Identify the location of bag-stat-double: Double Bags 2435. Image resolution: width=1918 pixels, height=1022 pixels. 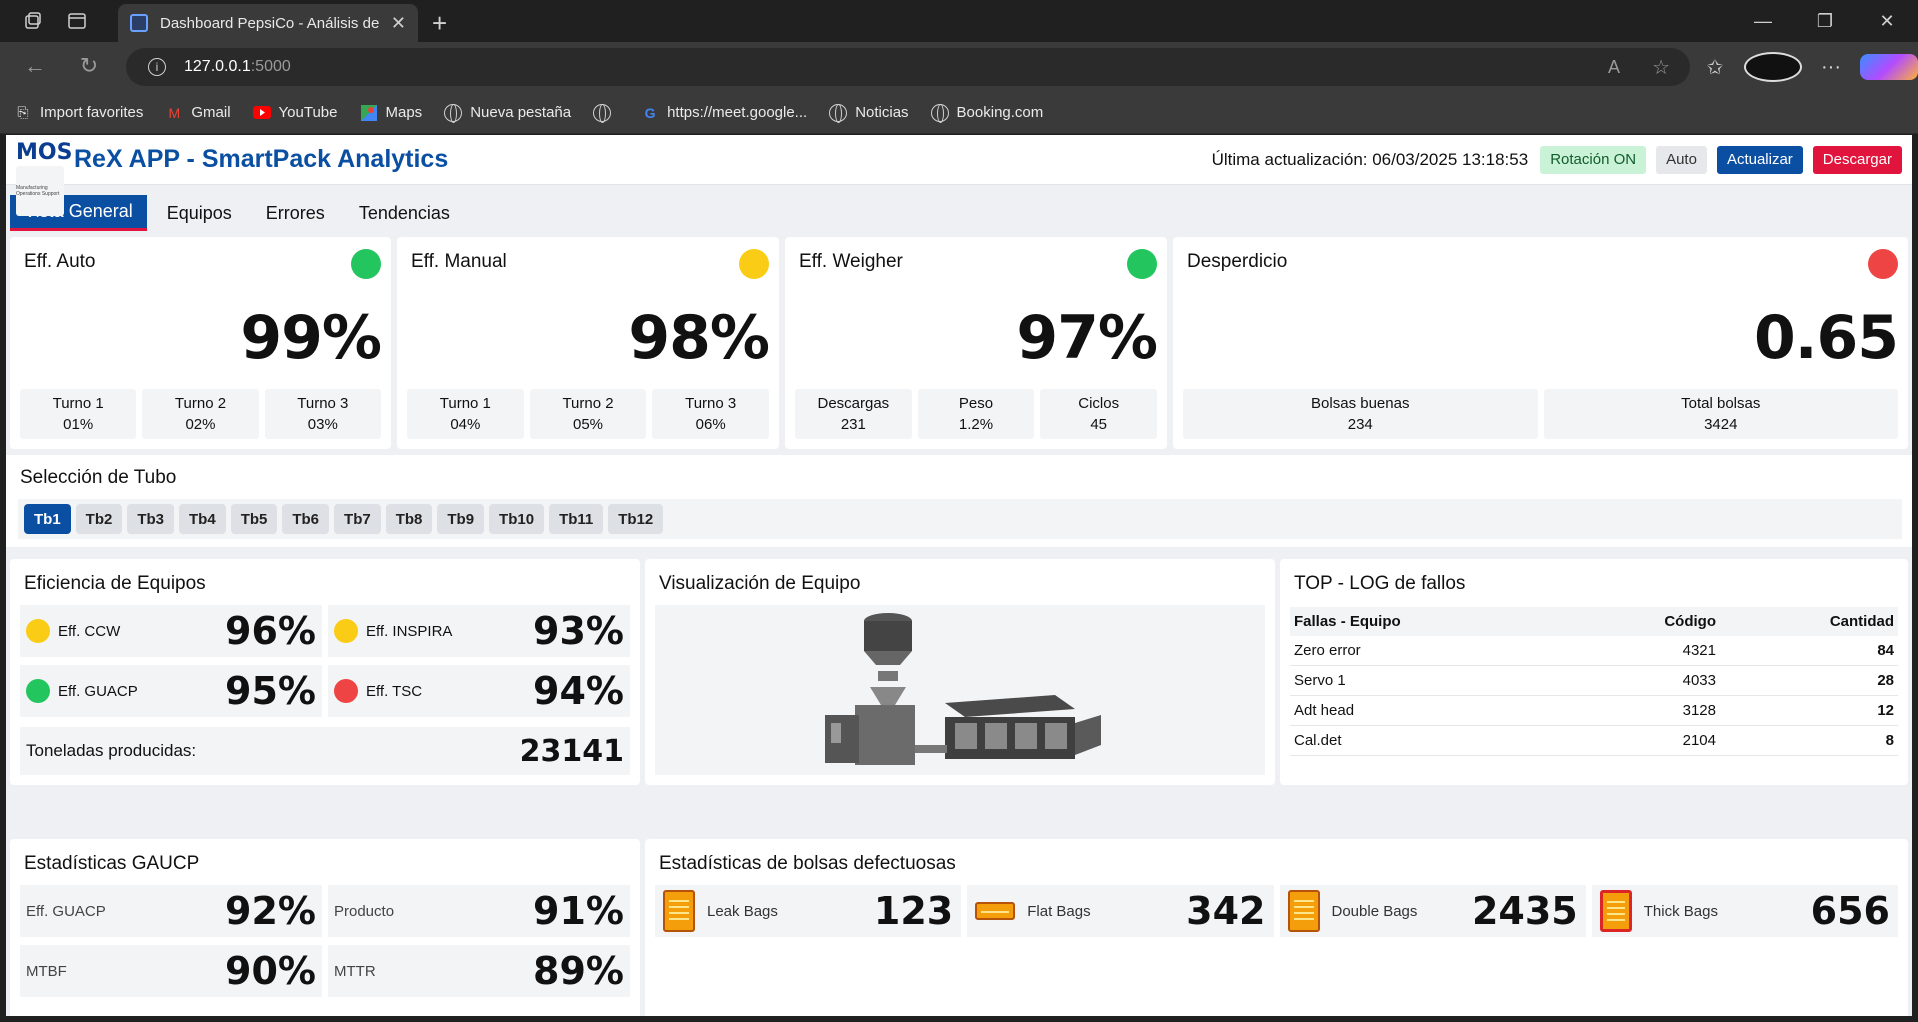
(1432, 911).